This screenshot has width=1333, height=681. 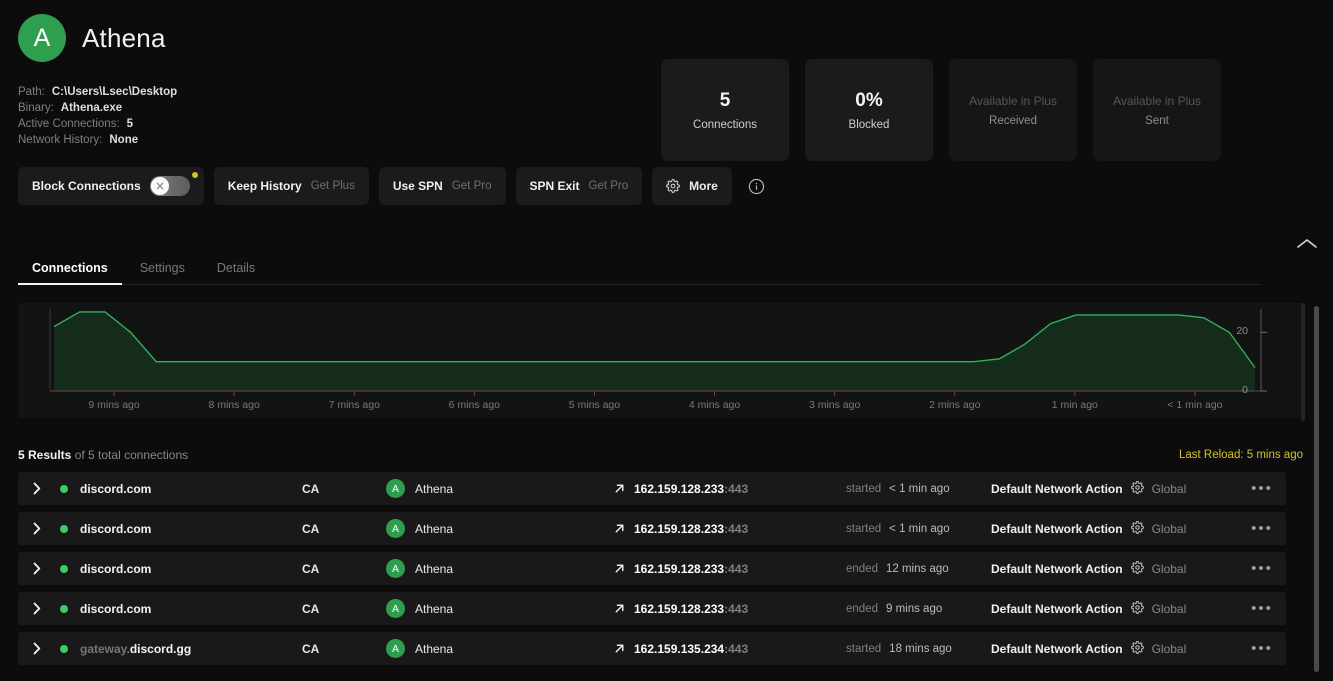 I want to click on meta-row-network-history: Network History: None, so click(x=97, y=140).